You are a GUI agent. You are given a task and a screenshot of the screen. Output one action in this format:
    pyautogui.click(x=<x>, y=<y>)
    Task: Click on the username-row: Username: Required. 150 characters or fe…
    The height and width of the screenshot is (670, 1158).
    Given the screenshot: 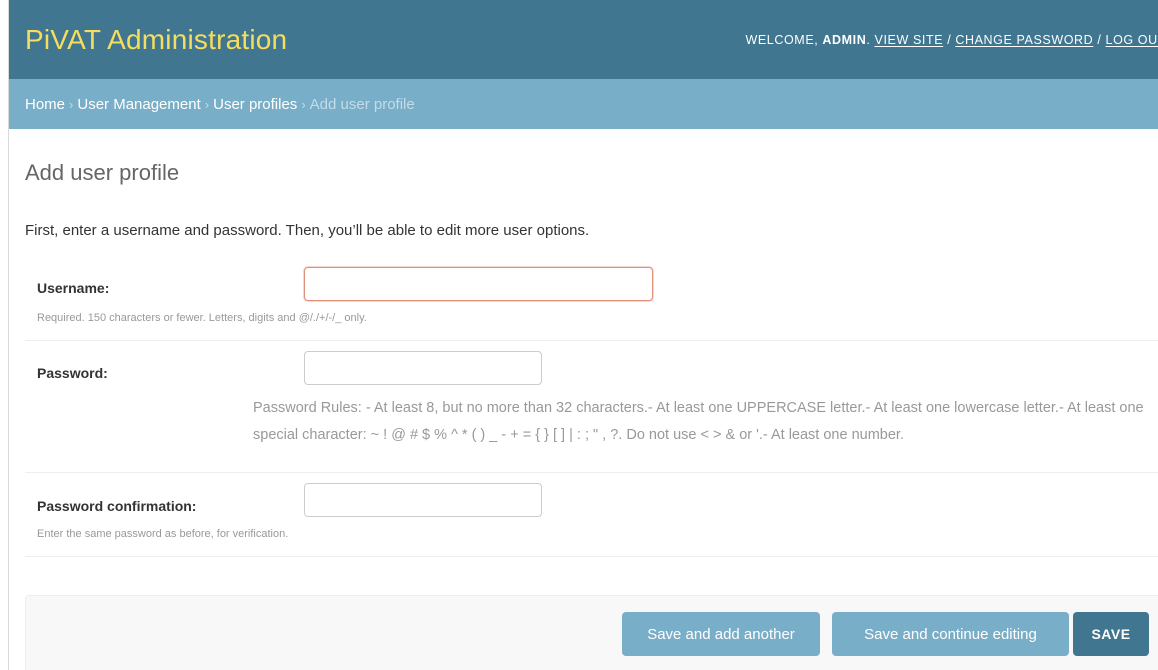 What is the action you would take?
    pyautogui.click(x=591, y=300)
    